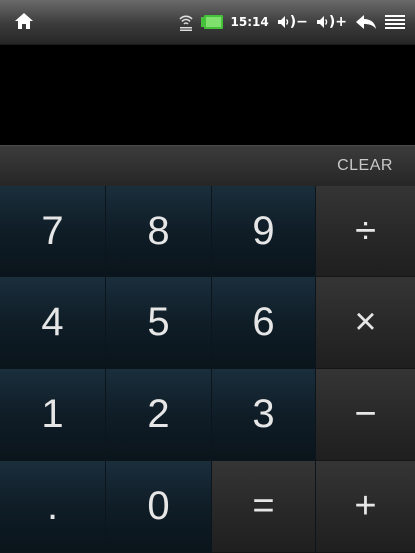 The height and width of the screenshot is (553, 415). I want to click on clock-time: 15:14, so click(249, 22).